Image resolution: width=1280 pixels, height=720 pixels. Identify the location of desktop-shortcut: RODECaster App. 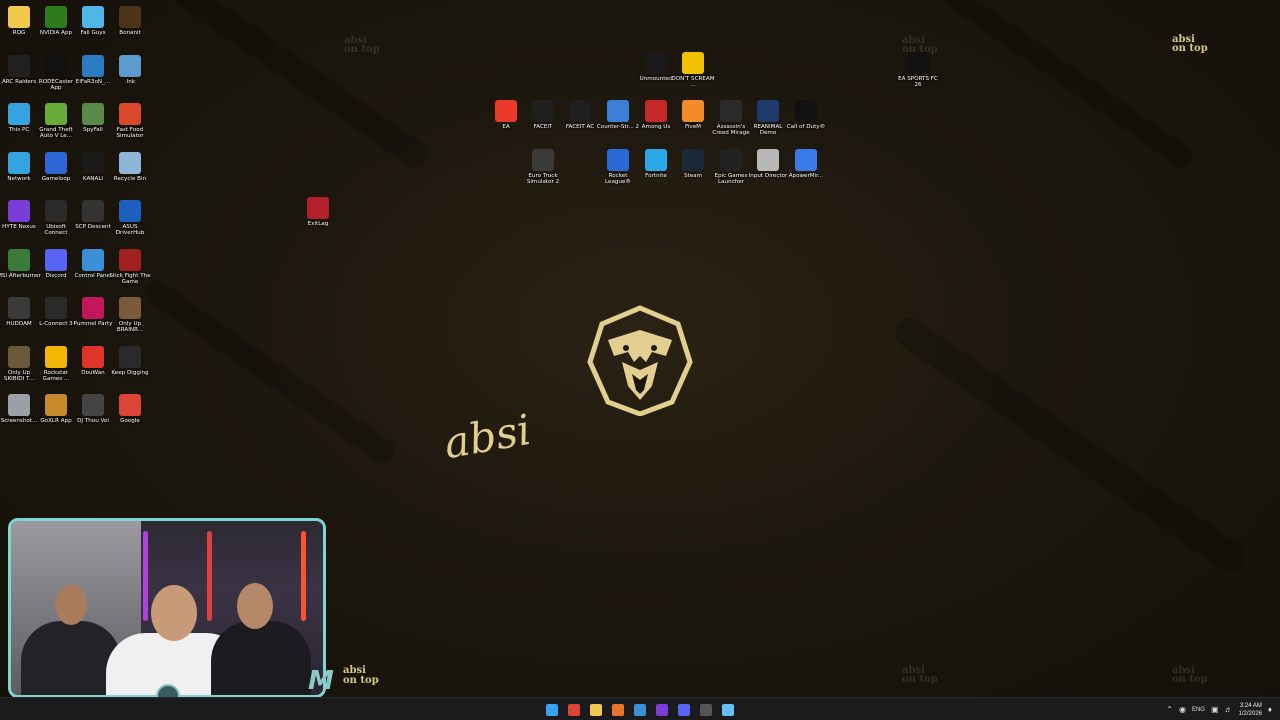
(56, 73).